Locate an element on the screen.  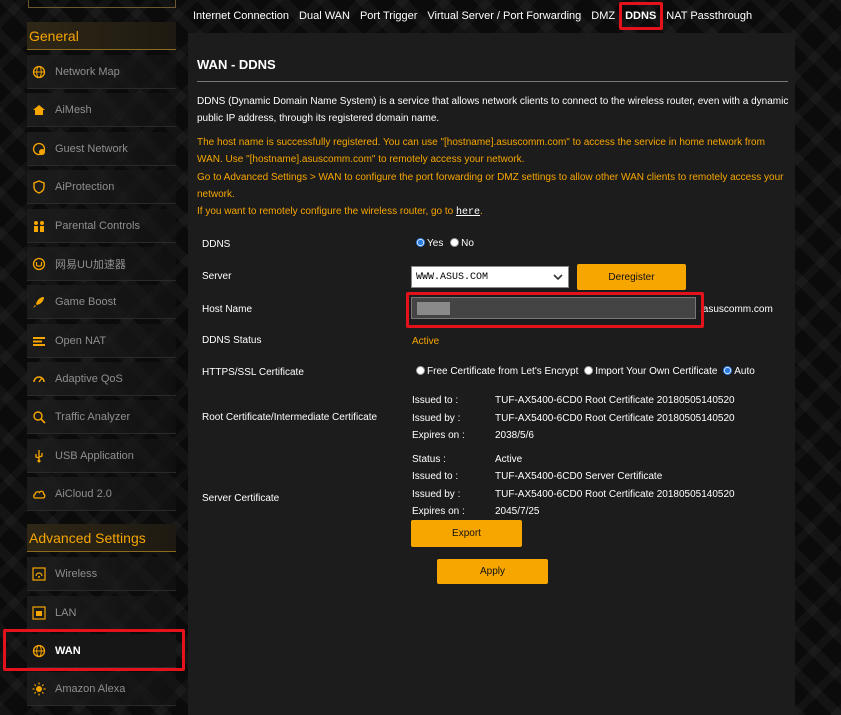
server-select-value: WWW.ASUS.COM is located at coordinates (452, 277).